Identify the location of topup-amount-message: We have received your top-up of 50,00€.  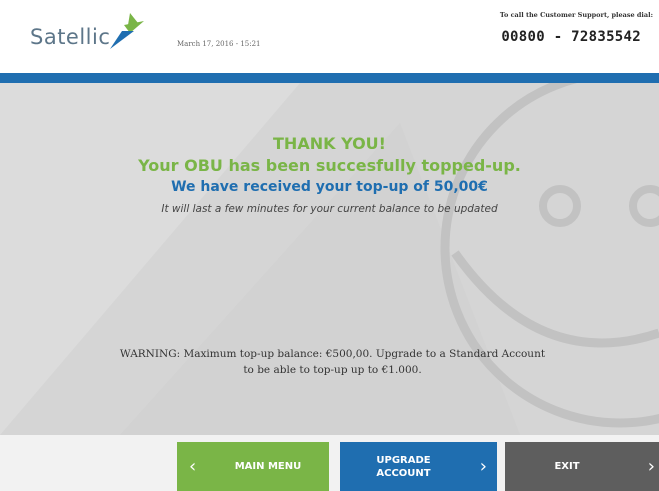
(329, 187).